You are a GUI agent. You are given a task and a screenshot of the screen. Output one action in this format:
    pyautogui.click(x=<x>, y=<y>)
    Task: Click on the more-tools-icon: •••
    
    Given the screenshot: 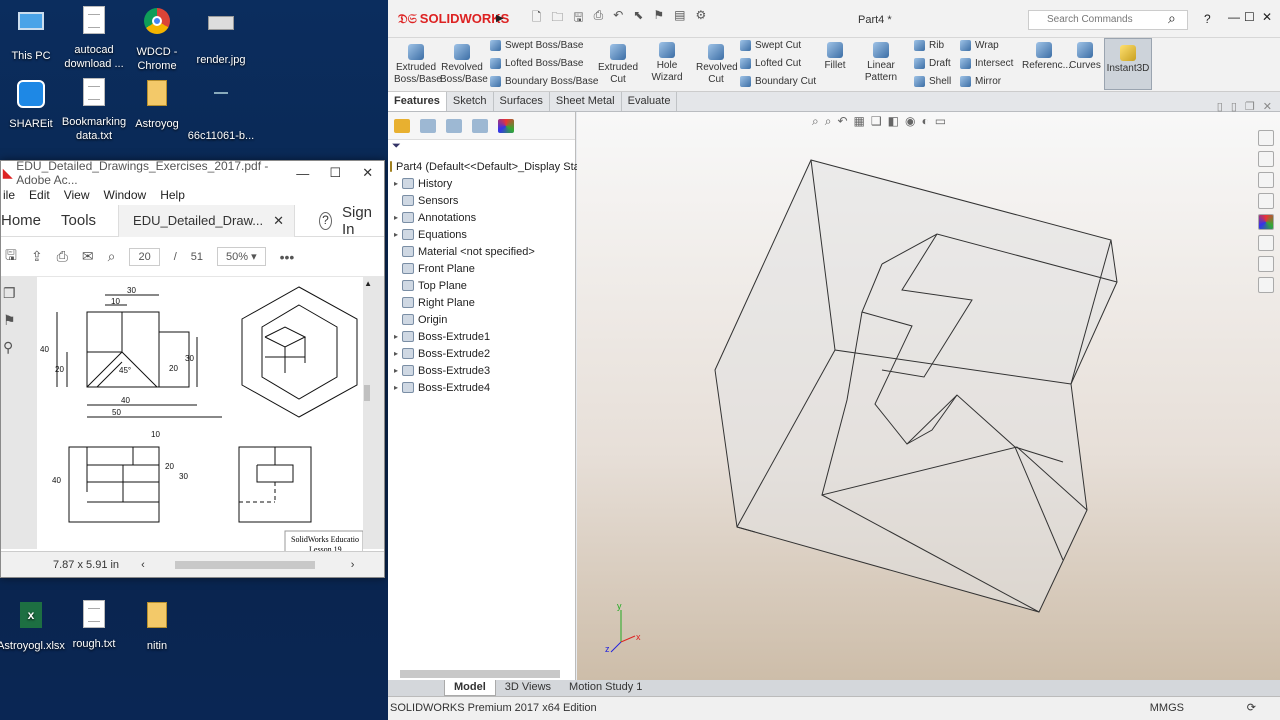 What is the action you would take?
    pyautogui.click(x=287, y=257)
    